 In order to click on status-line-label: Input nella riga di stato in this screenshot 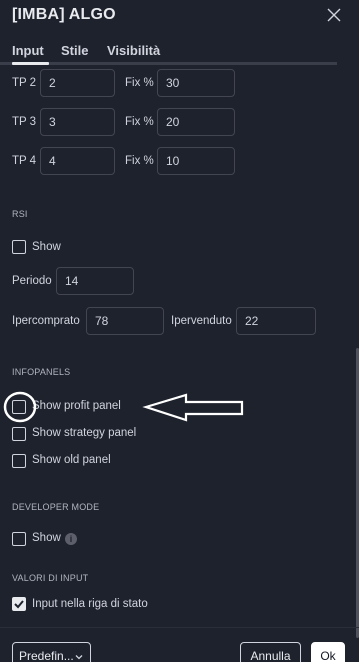, I will do `click(90, 604)`.